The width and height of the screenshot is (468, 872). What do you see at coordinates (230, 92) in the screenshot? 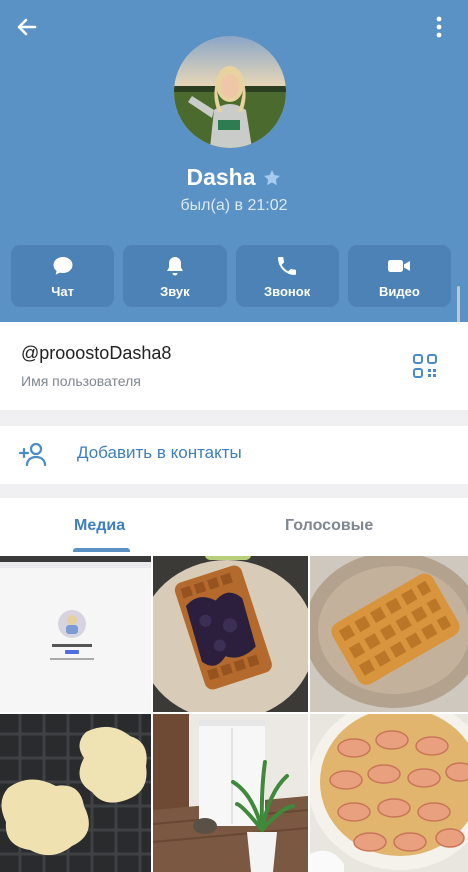
I see `avatar` at bounding box center [230, 92].